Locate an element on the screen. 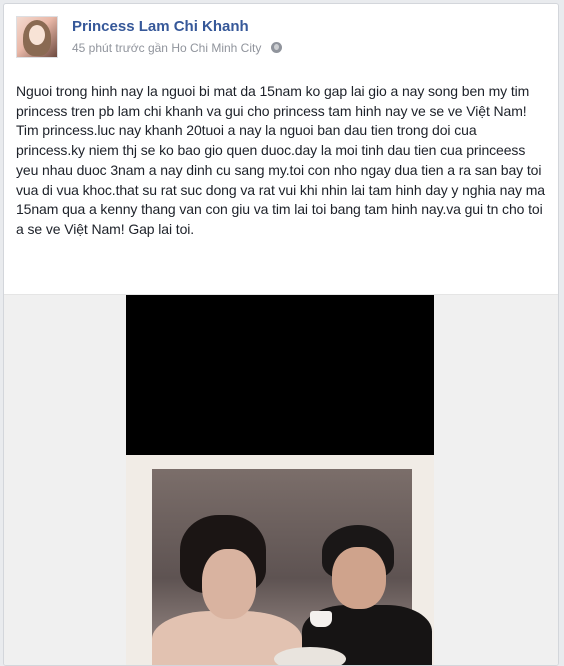 The width and height of the screenshot is (564, 666). post-meta: 45 phút trước gần Ho Chi Minh City is located at coordinates (177, 48).